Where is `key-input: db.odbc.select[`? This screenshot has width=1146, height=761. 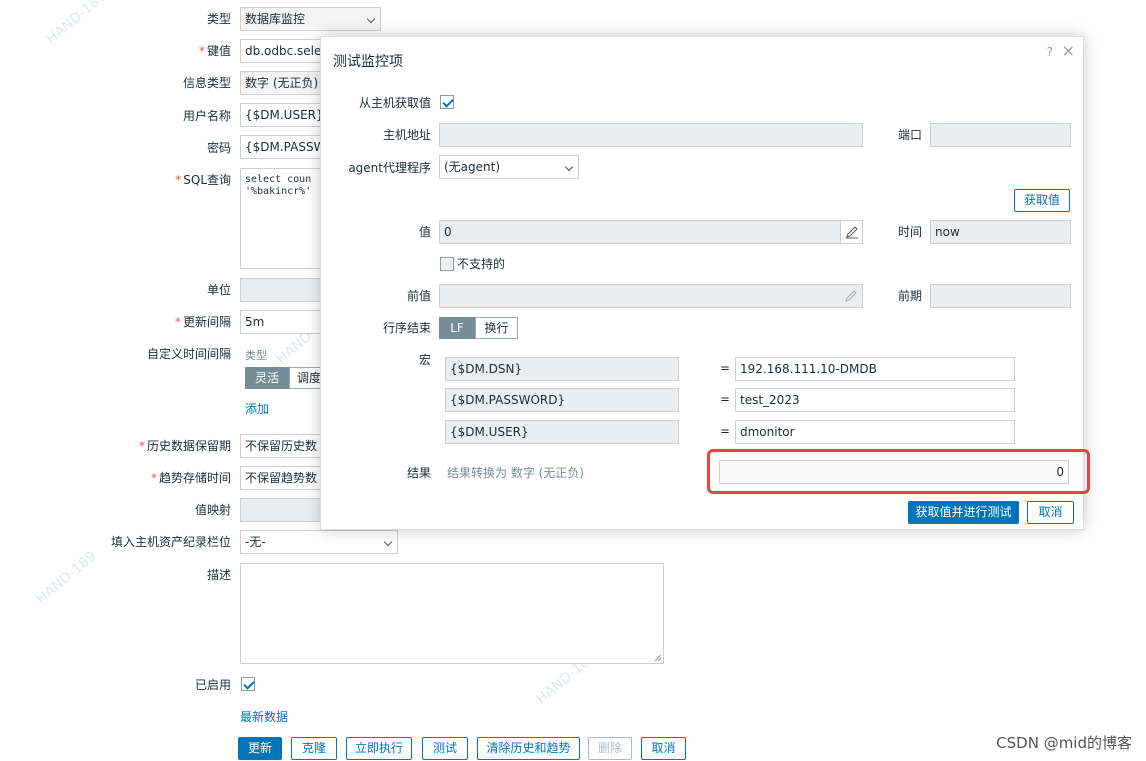 key-input: db.odbc.select[ is located at coordinates (285, 51).